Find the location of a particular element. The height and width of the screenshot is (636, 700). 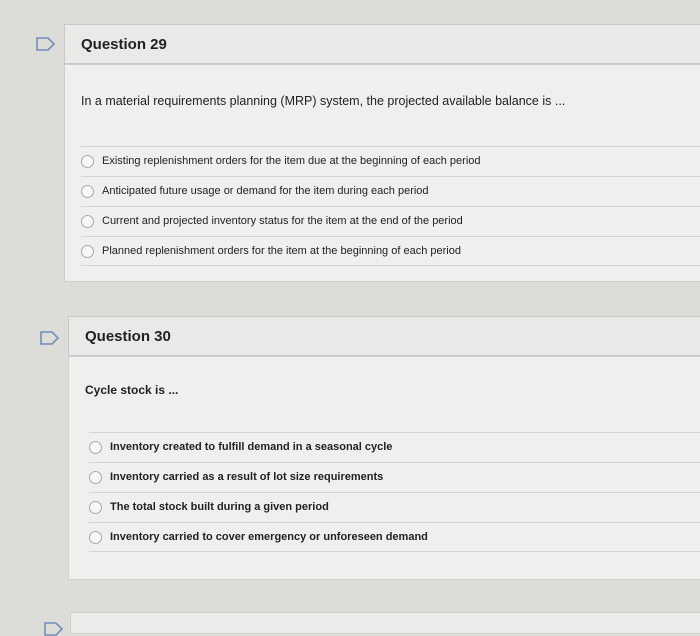

question-header: Question 29 is located at coordinates (382, 44).